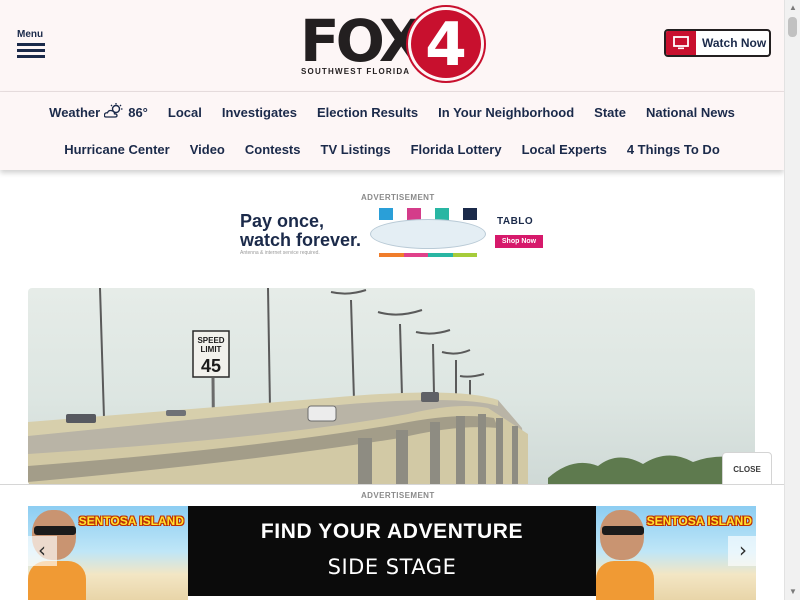 The image size is (800, 600). Describe the element at coordinates (506, 112) in the screenshot. I see `nav-item-in-your-neighborhood: In Your Neighborhood` at that location.